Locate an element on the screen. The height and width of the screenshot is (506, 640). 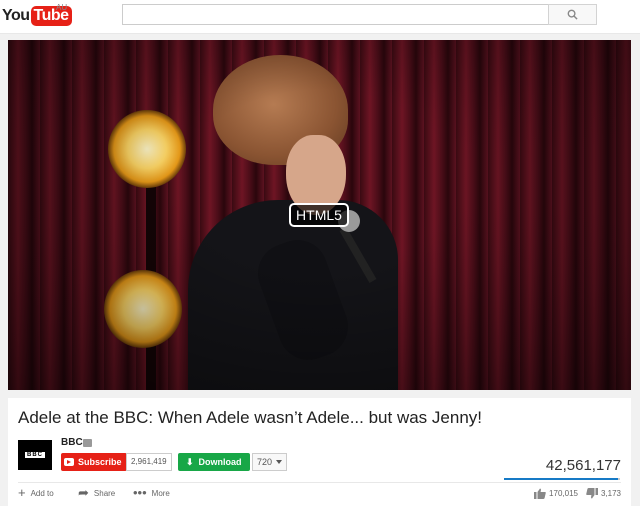
avatar-logo-text: BBC is located at coordinates (35, 455).